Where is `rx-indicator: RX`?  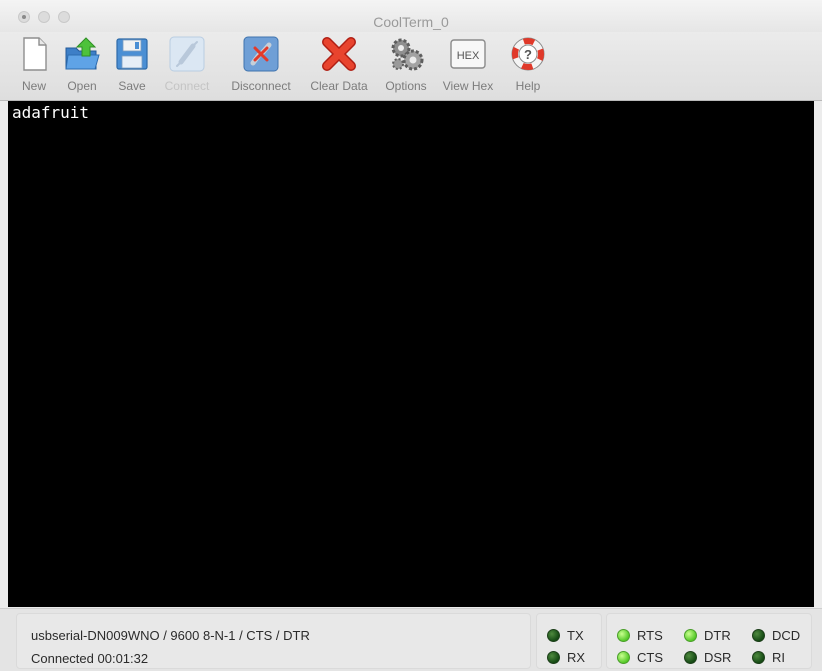 rx-indicator: RX is located at coordinates (566, 657).